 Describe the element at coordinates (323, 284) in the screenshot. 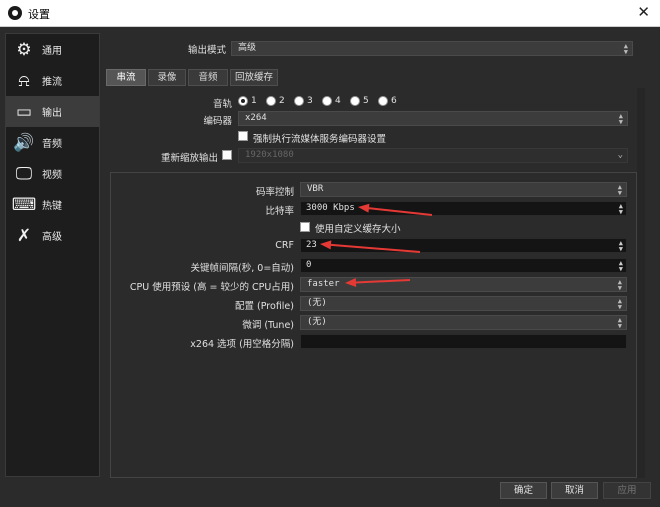

I see `cpu-preset-value: faster` at that location.